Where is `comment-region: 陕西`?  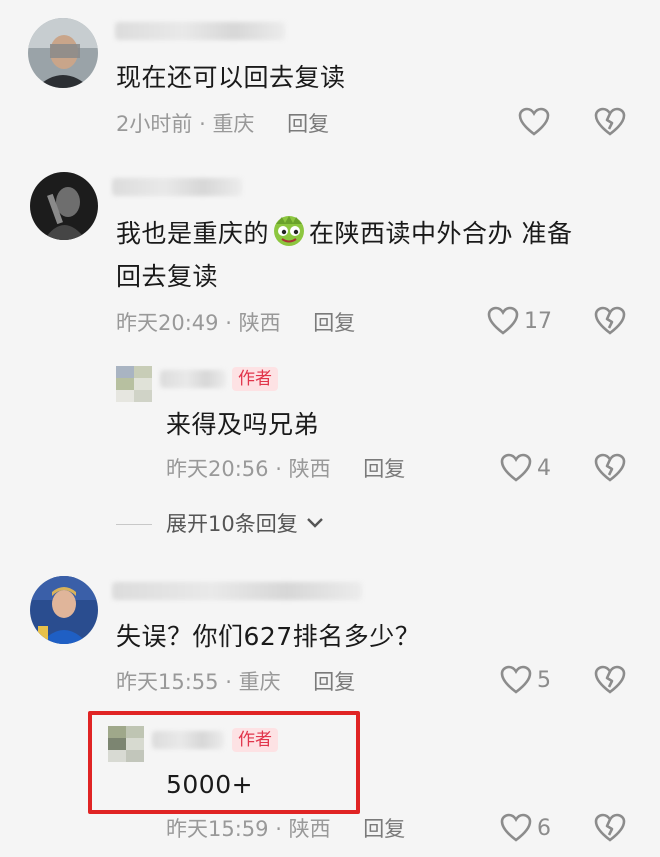
comment-region: 陕西 is located at coordinates (259, 323).